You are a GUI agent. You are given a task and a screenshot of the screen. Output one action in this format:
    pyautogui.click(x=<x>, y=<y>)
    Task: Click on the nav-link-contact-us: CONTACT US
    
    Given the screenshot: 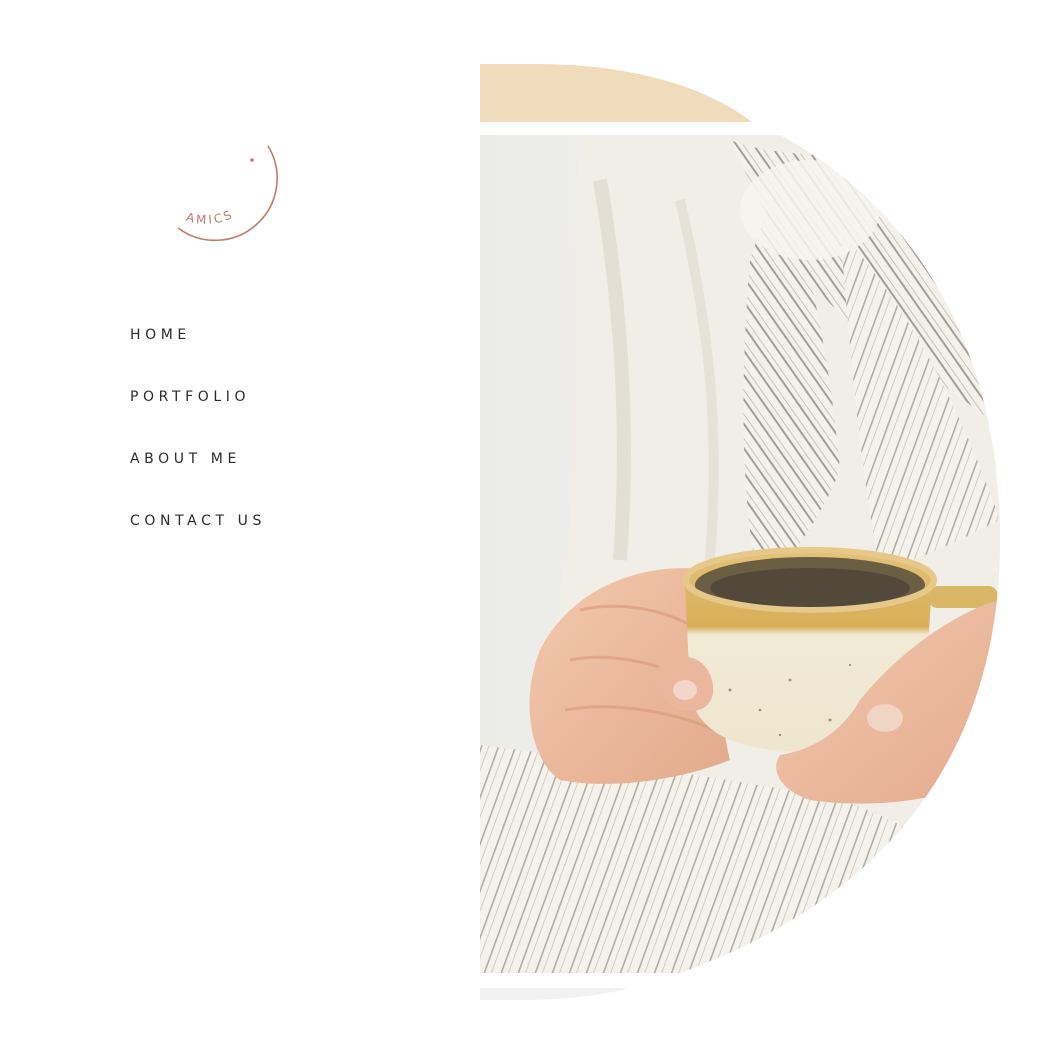 What is the action you would take?
    pyautogui.click(x=198, y=521)
    